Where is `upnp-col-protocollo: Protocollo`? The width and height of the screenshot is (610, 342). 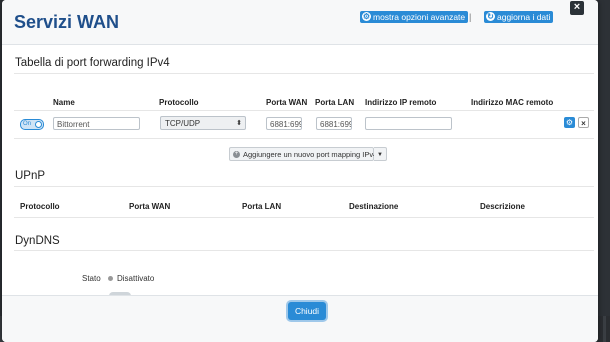 upnp-col-protocollo: Protocollo is located at coordinates (40, 206).